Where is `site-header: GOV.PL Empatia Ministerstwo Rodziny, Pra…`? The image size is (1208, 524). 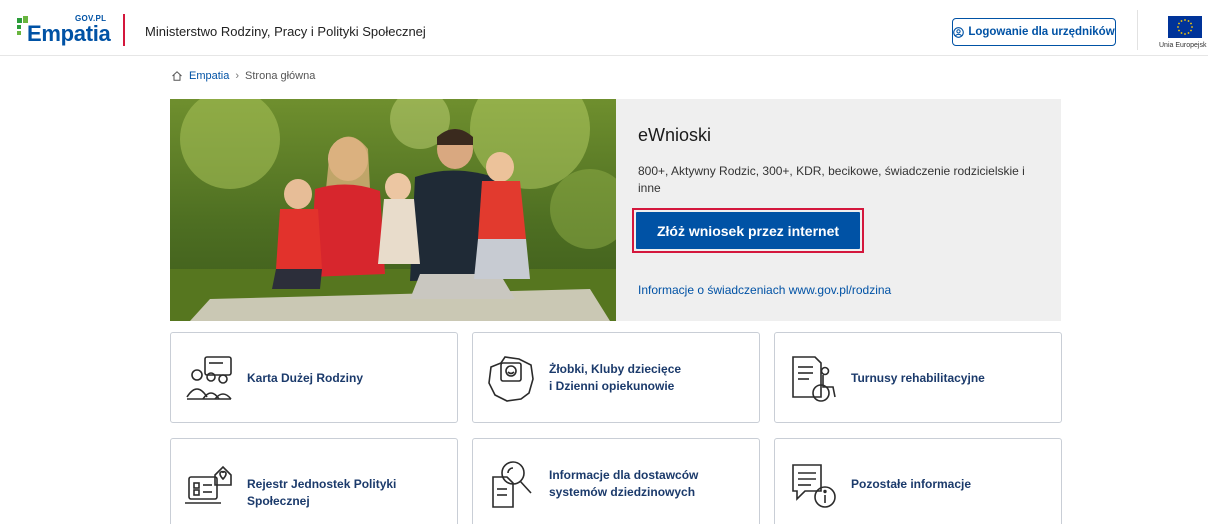
site-header: GOV.PL Empatia Ministerstwo Rodziny, Pra… is located at coordinates (604, 28).